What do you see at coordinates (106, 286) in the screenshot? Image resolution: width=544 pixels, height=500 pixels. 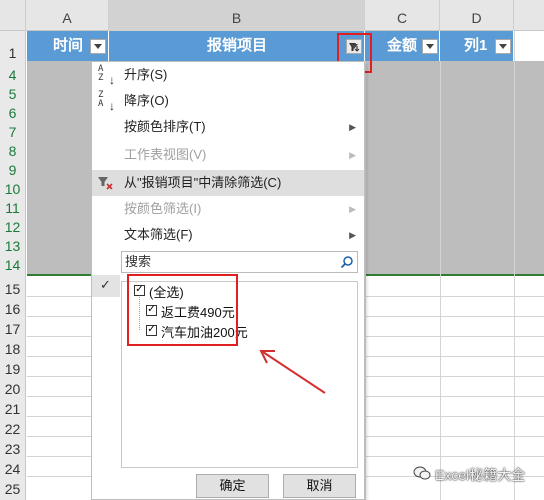 I see `checked-indicator: ✓` at bounding box center [106, 286].